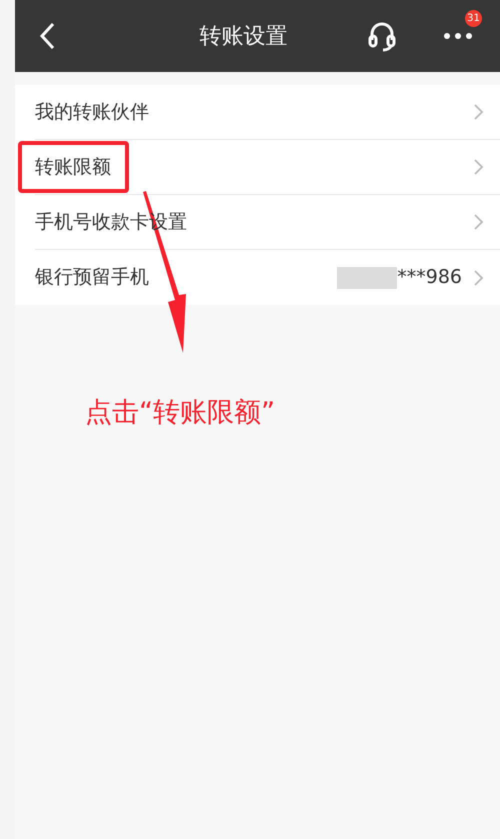 Image resolution: width=500 pixels, height=839 pixels. I want to click on settings-row: 我的转账伙伴, so click(257, 112).